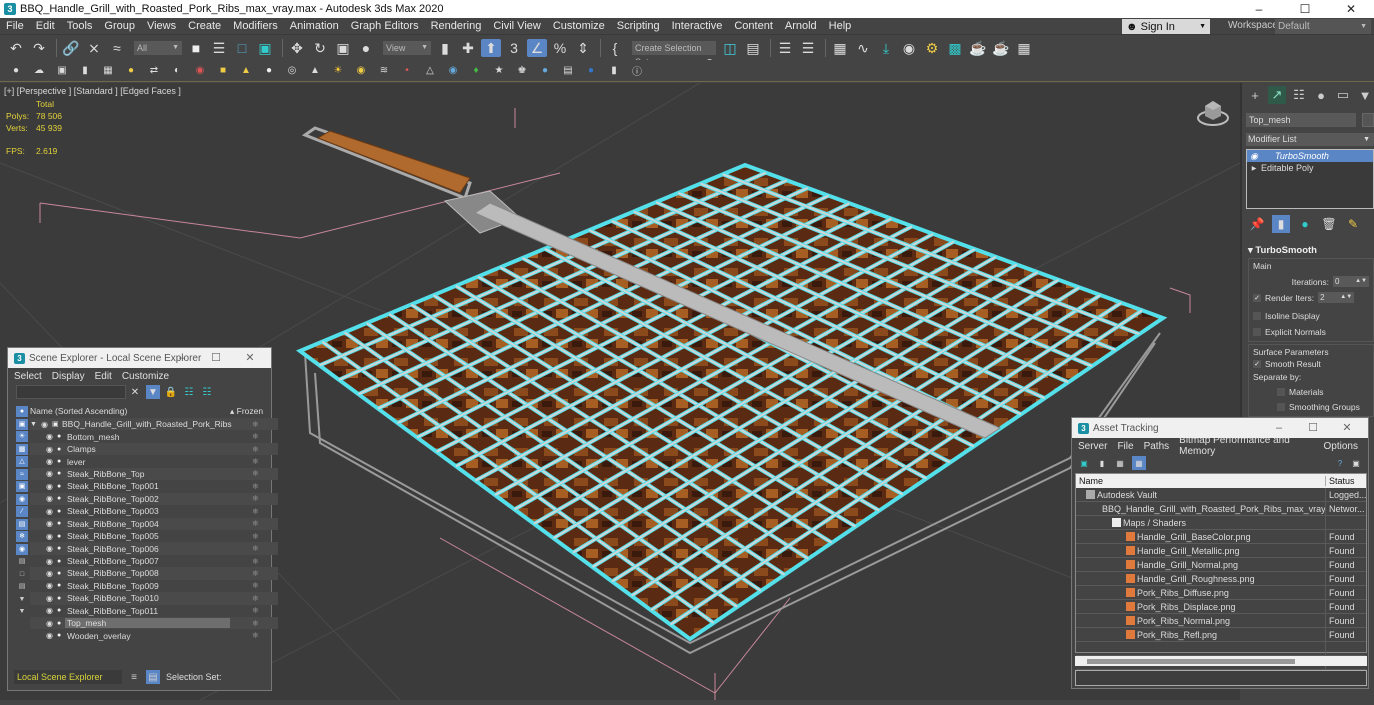 The width and height of the screenshot is (1374, 705). Describe the element at coordinates (1323, 26) in the screenshot. I see `workspace-dropdown: Default ▼` at that location.